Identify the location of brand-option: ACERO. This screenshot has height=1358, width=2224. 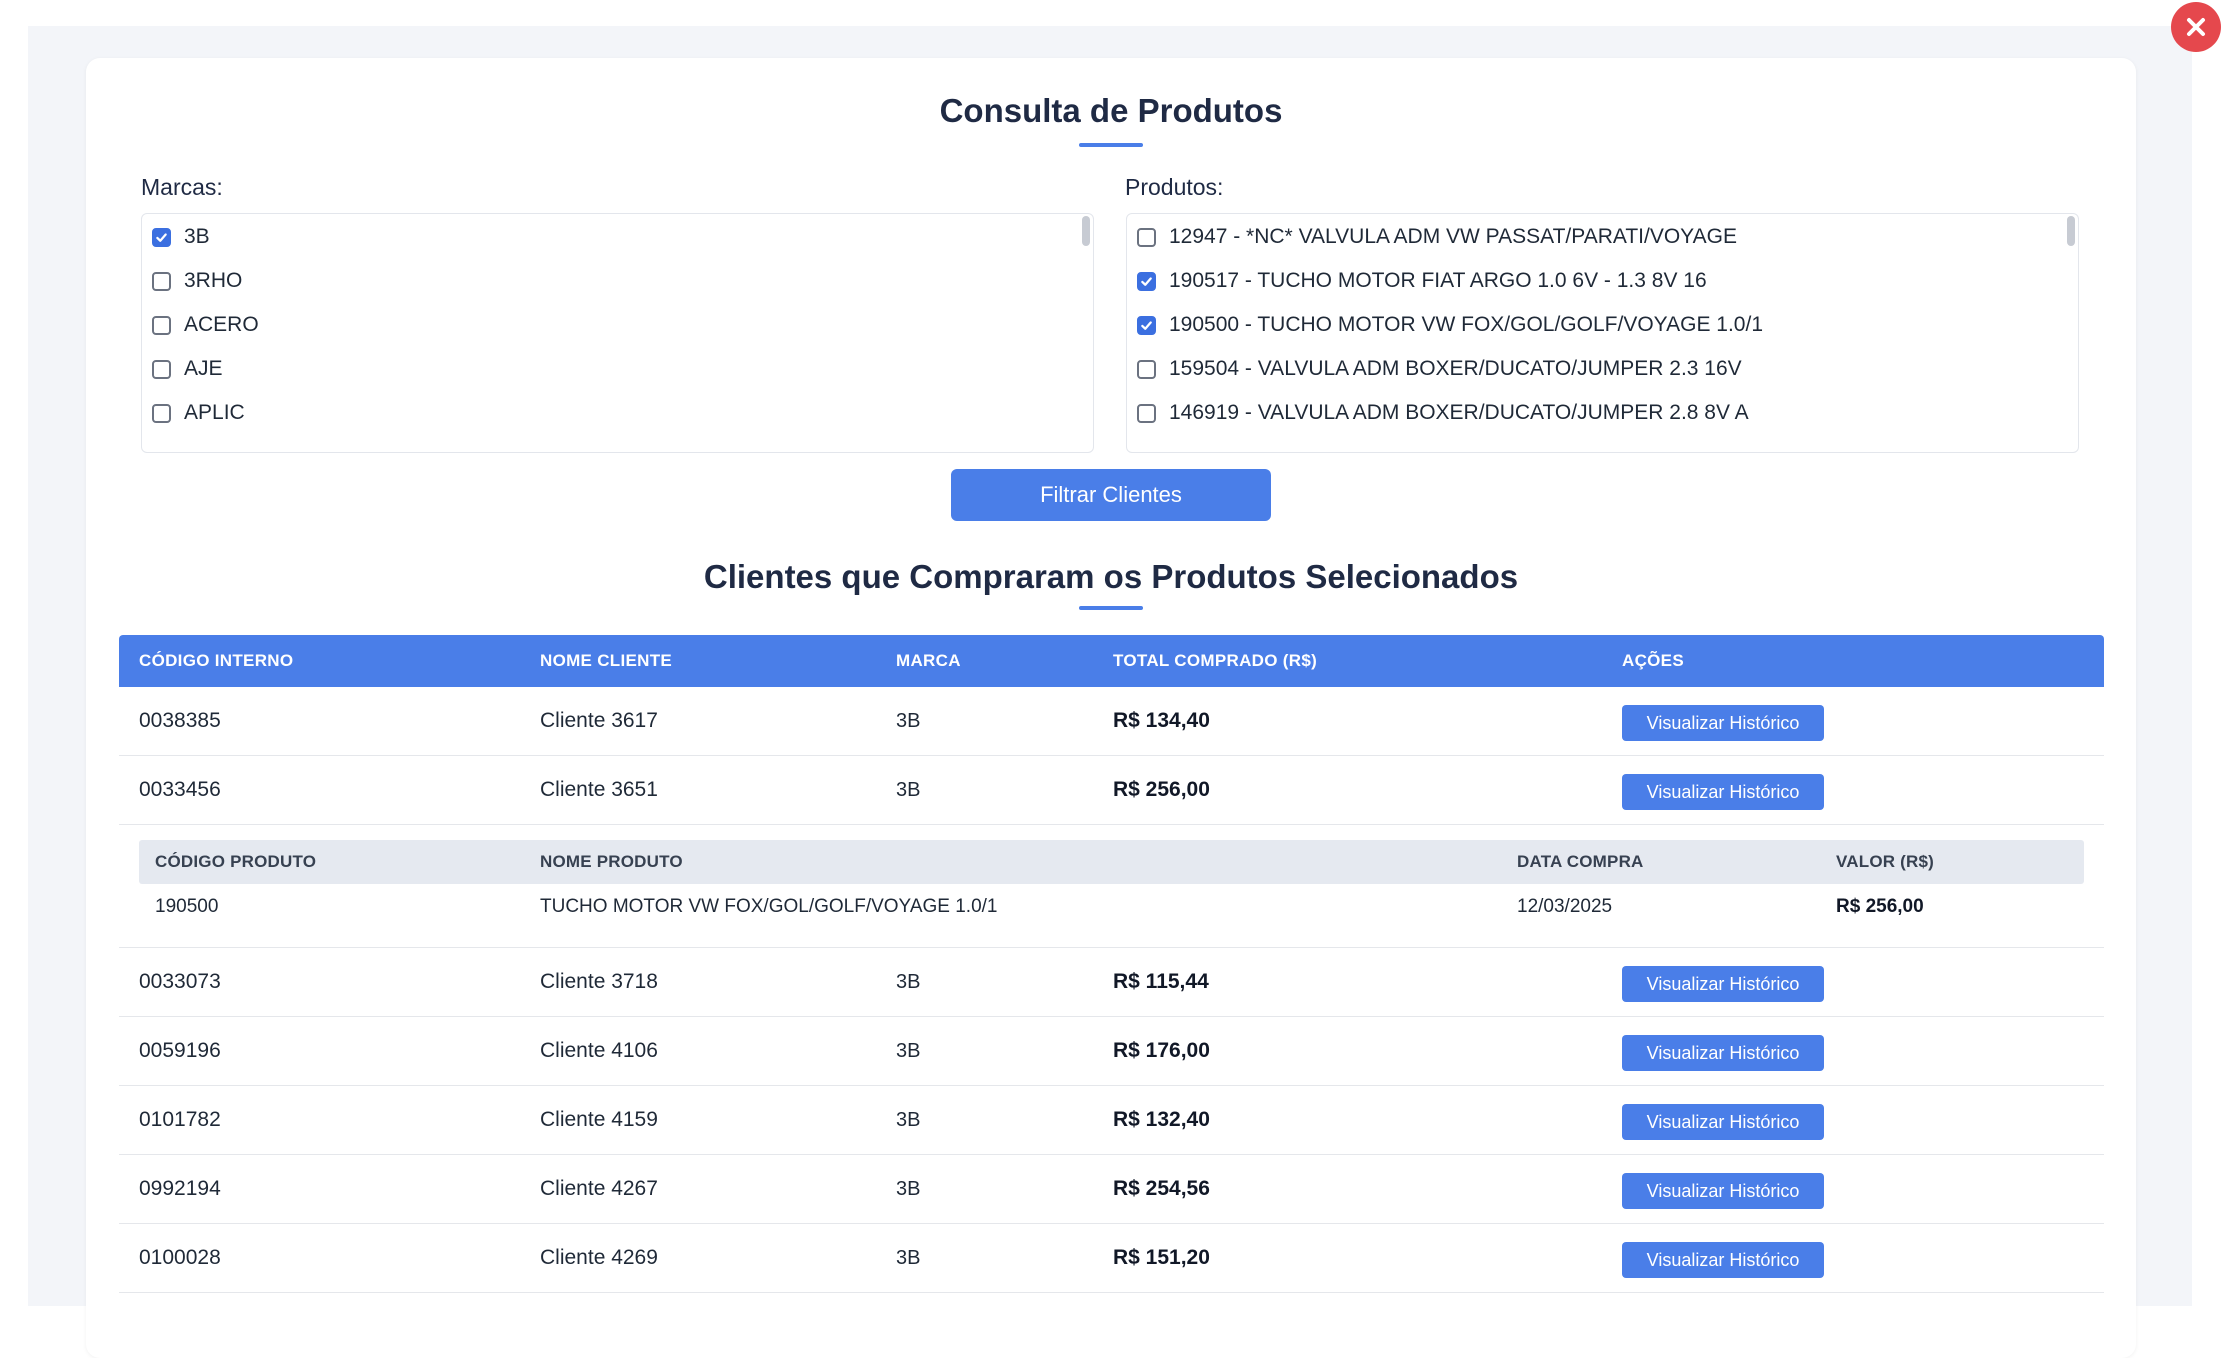
(205, 325).